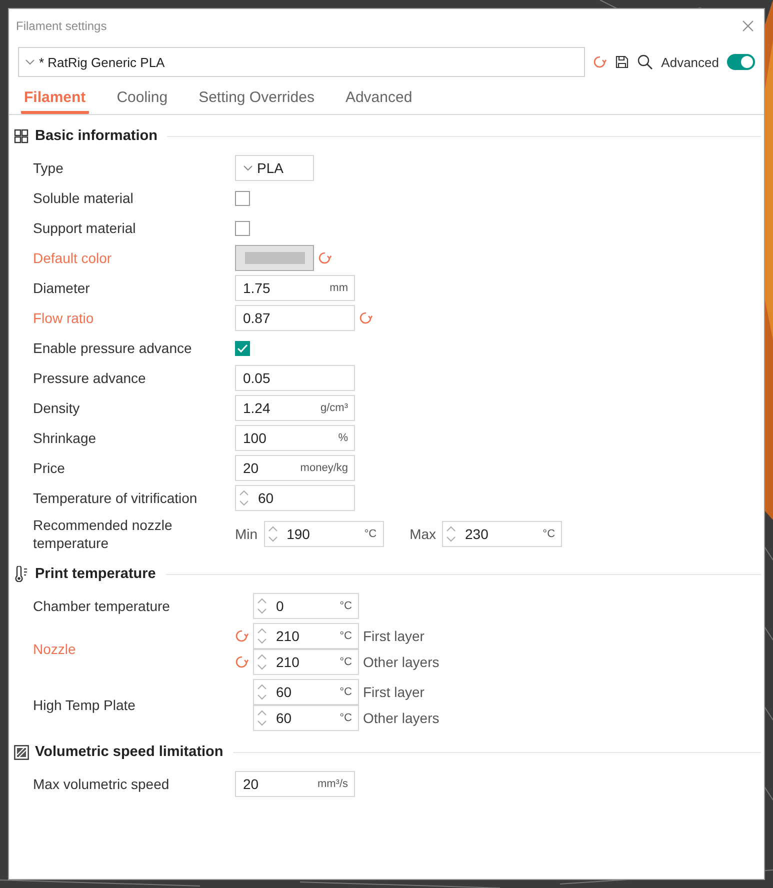 The width and height of the screenshot is (773, 888). I want to click on number-field: 0.87, so click(295, 318).